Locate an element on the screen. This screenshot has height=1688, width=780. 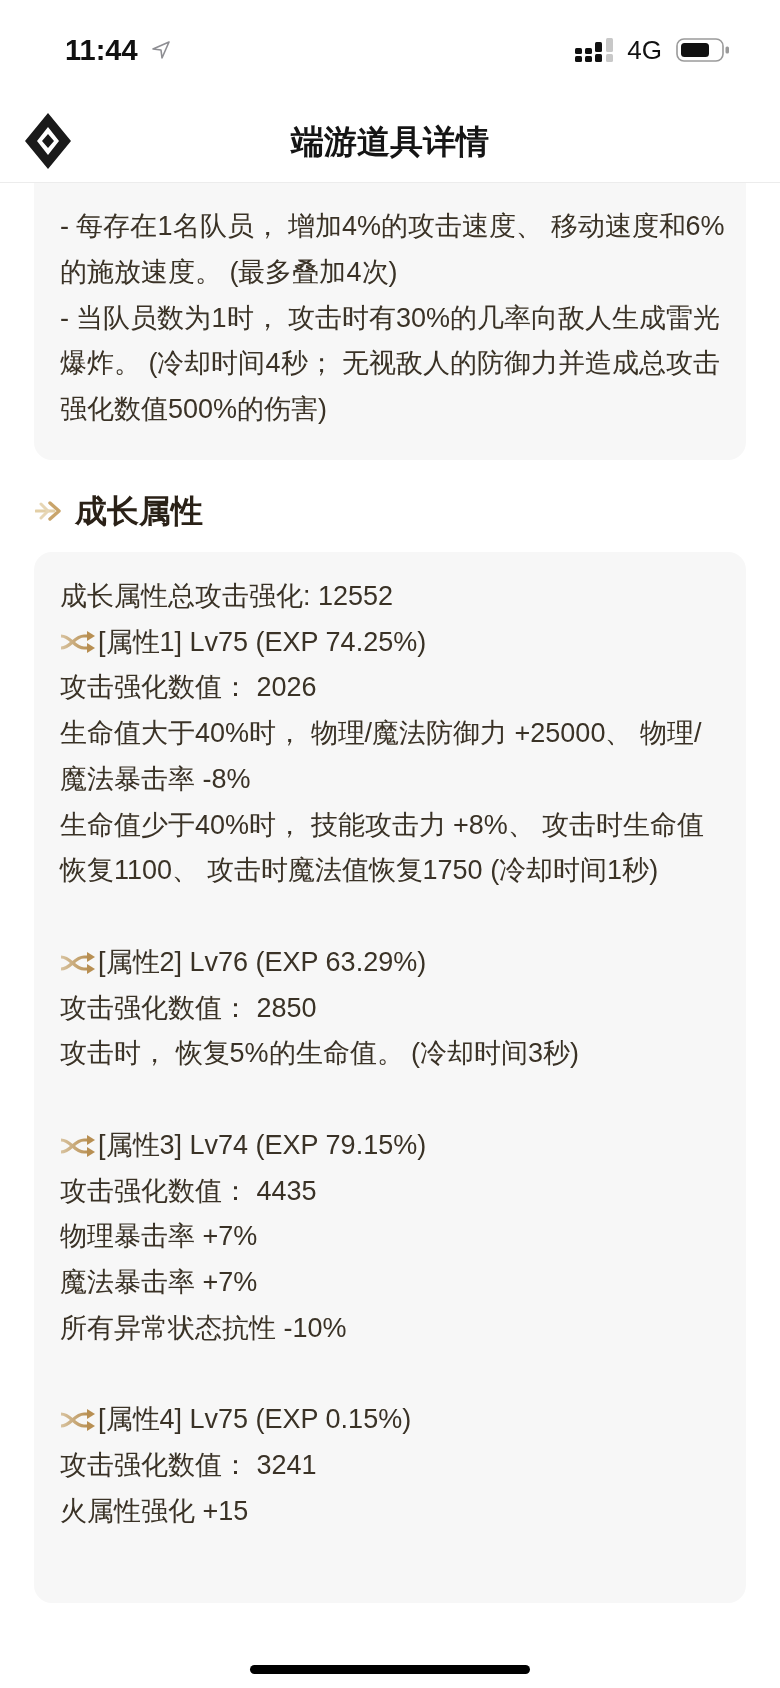
attribute-title: [属性1] Lv75 (EXP 74.25%) is located at coordinates (262, 642).